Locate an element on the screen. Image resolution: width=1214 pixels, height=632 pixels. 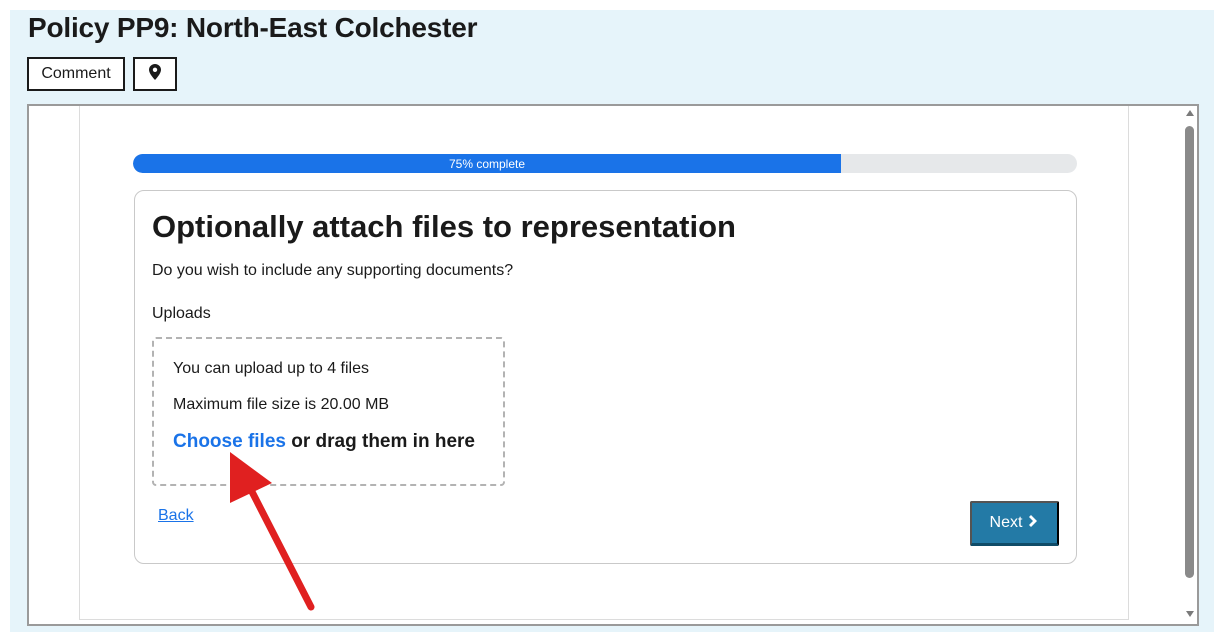
upload-limit-text: You can upload up to 4 files is located at coordinates (271, 368).